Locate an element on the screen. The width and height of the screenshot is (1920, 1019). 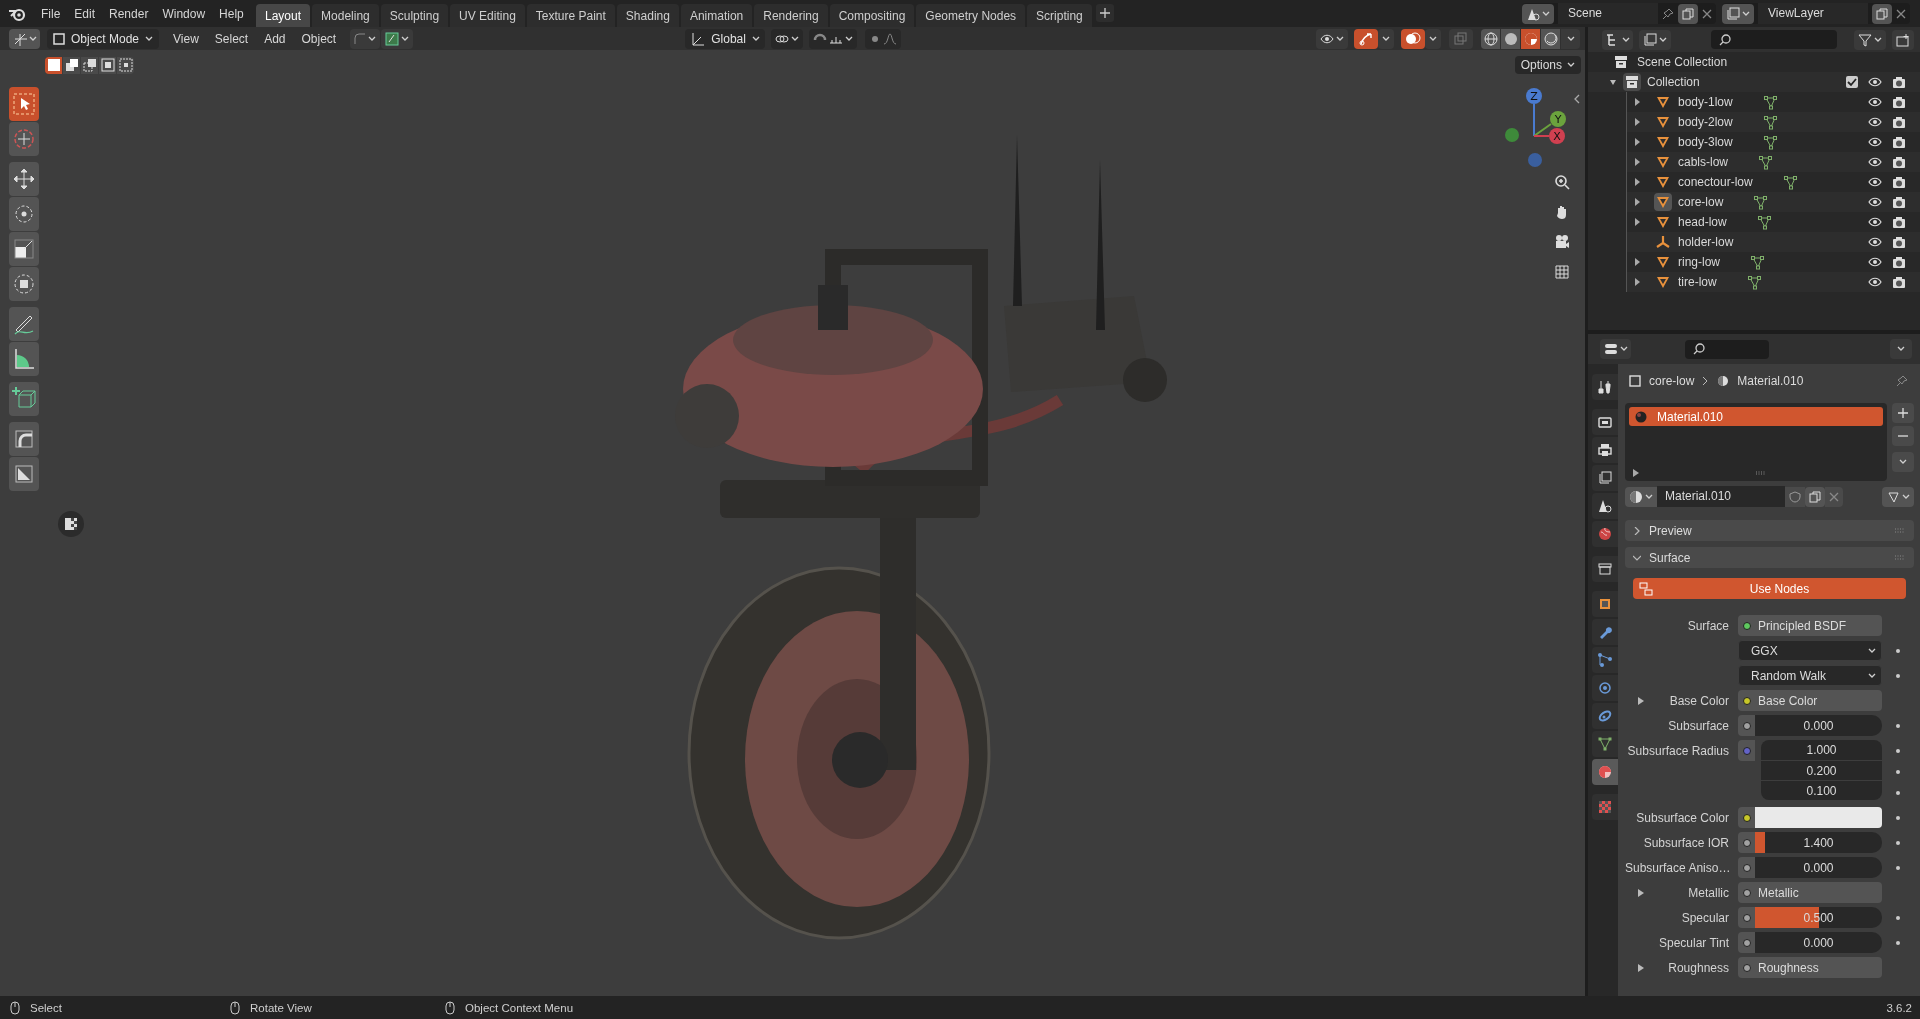
options-dropdown: Options is located at coordinates (1547, 65).